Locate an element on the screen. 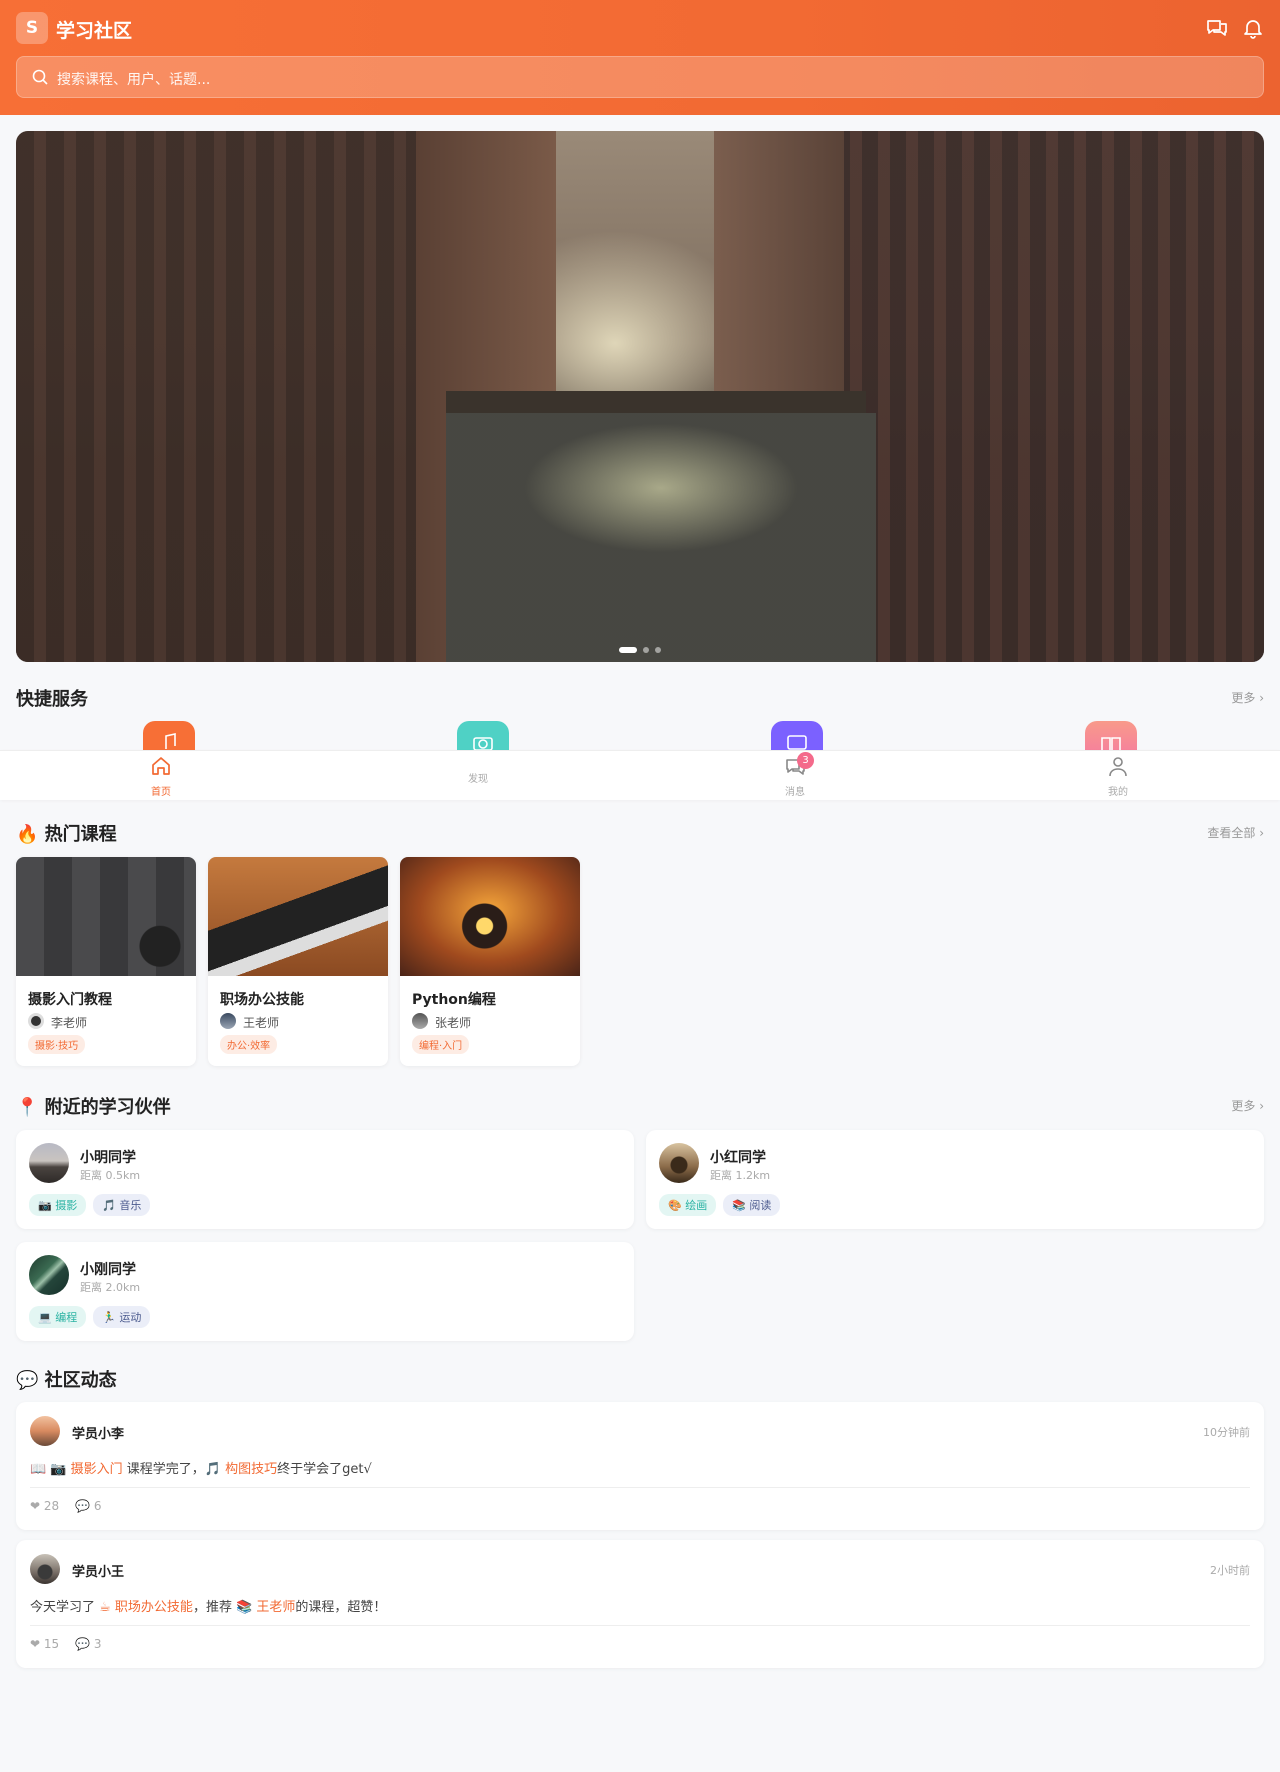  course-card: 摄影入门教程 李老师 摄影·技巧 is located at coordinates (106, 961).